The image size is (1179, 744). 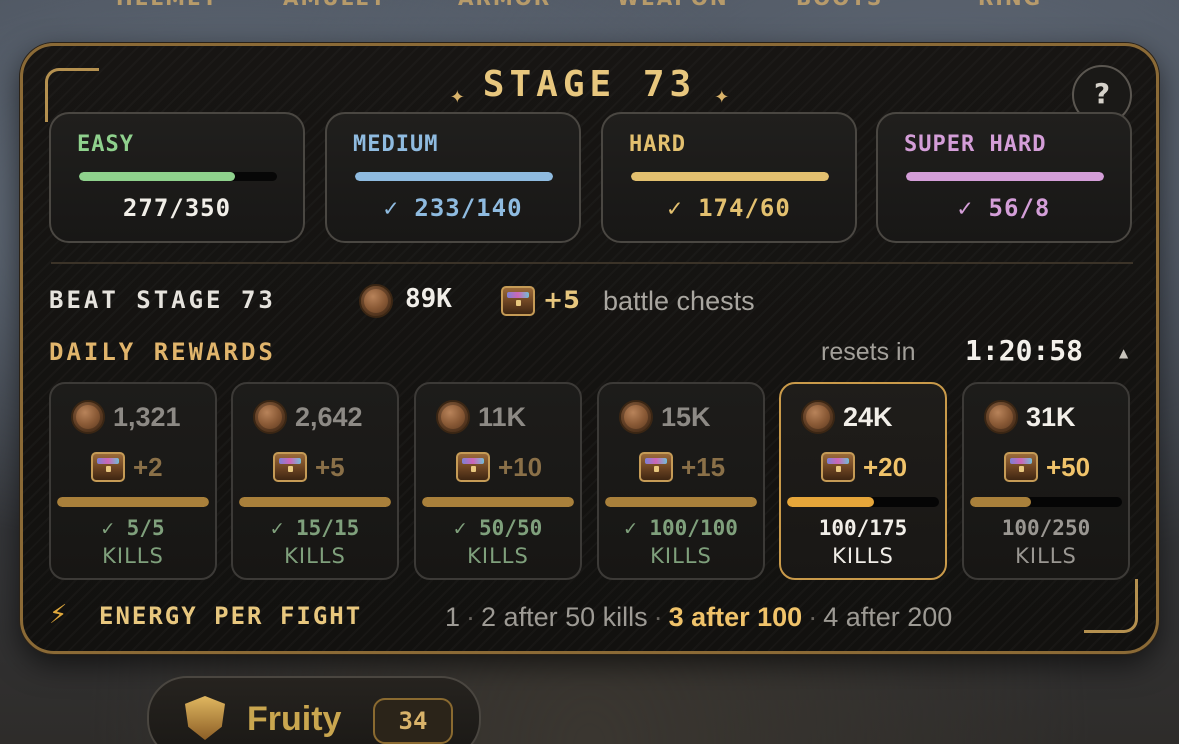 I want to click on reward-progress-text: ✓ 50/50, so click(x=498, y=528).